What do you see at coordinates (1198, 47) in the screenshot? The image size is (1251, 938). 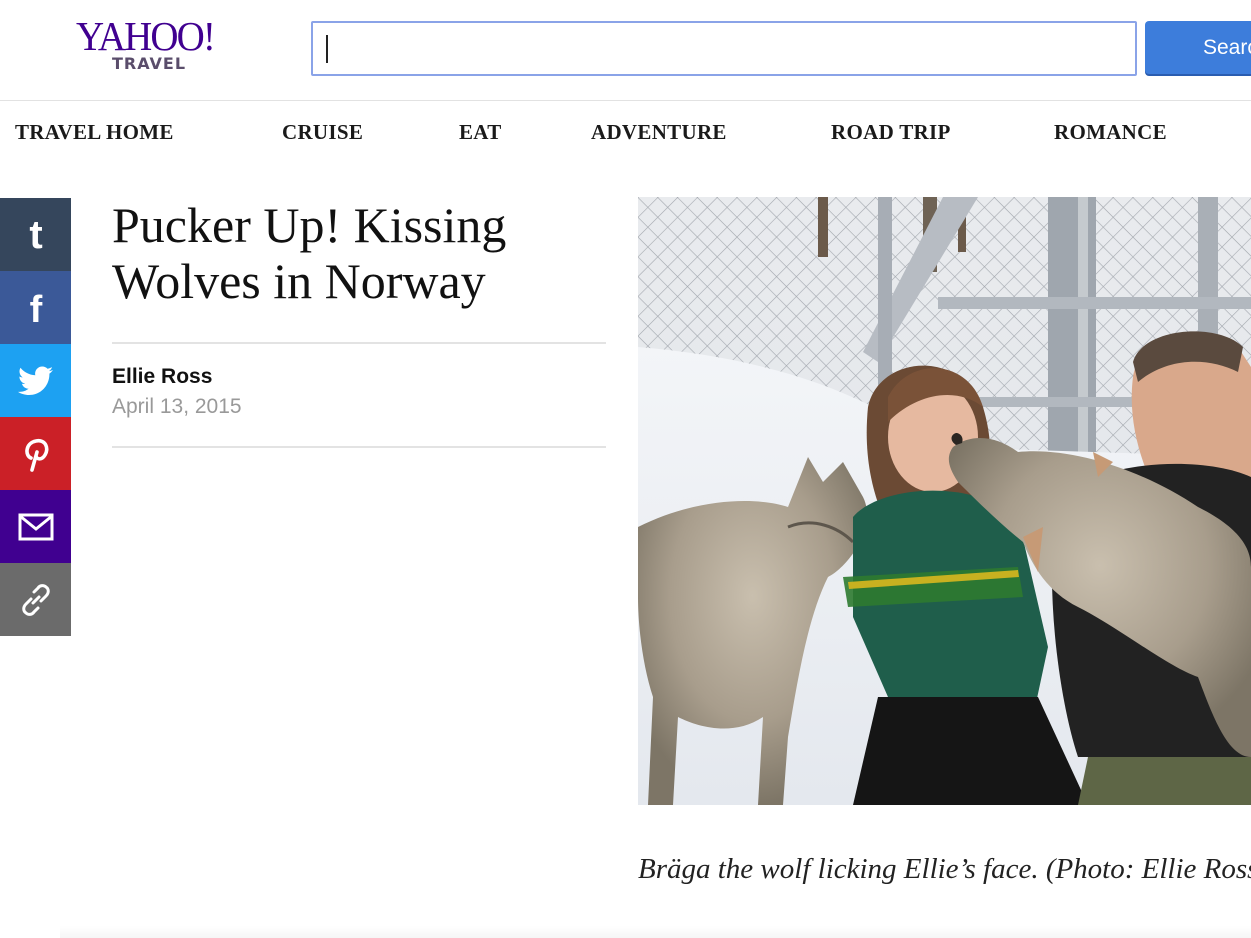 I see `search-button: Search` at bounding box center [1198, 47].